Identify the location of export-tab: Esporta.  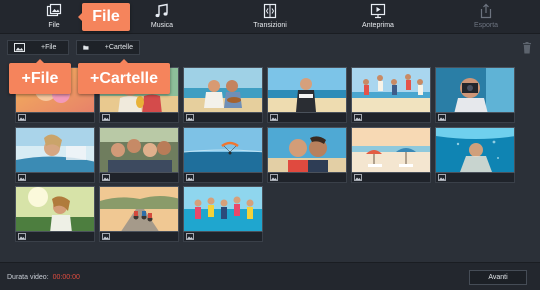
(486, 18).